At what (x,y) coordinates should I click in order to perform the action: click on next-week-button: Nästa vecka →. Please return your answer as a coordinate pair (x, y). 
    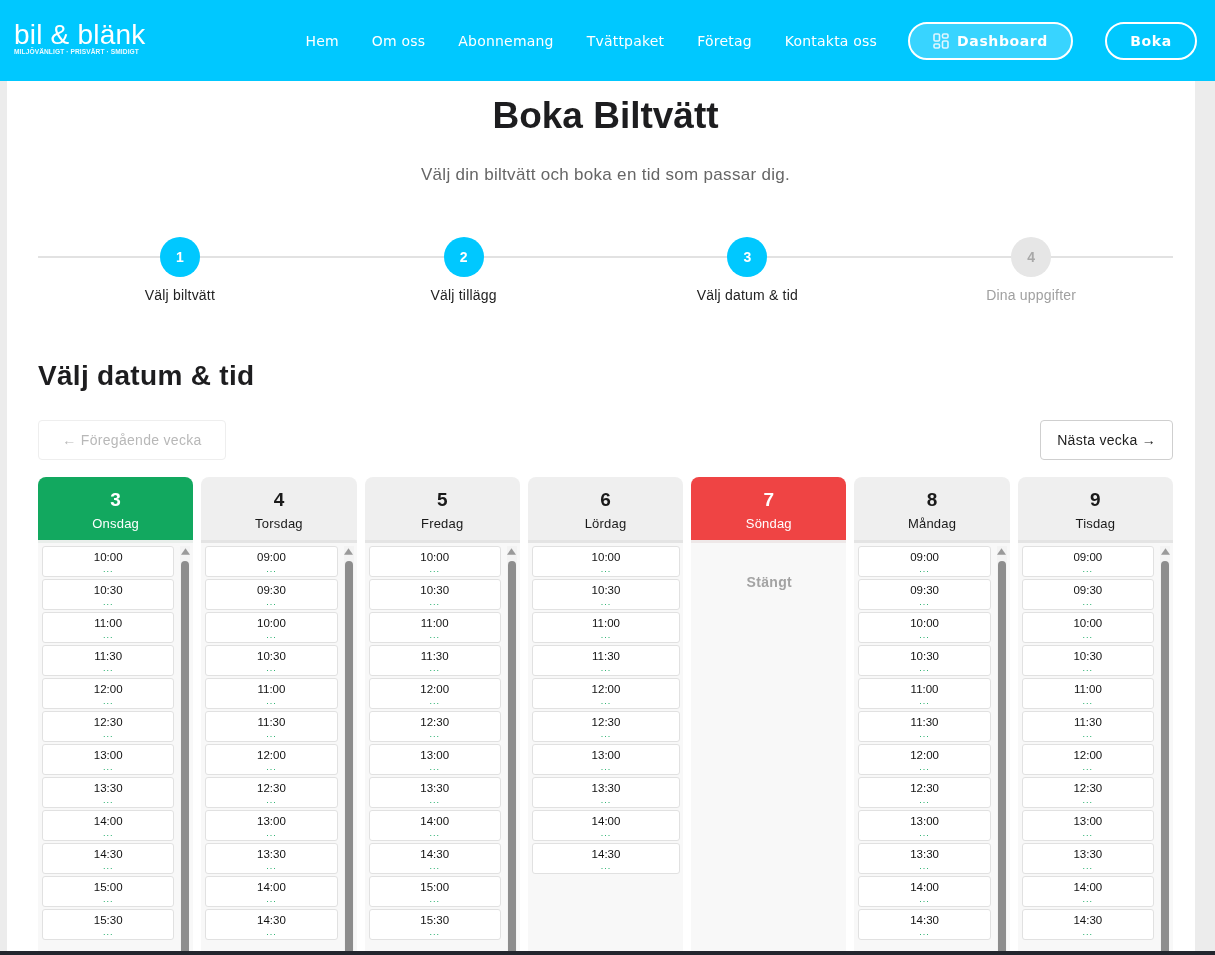
    Looking at the image, I should click on (1106, 440).